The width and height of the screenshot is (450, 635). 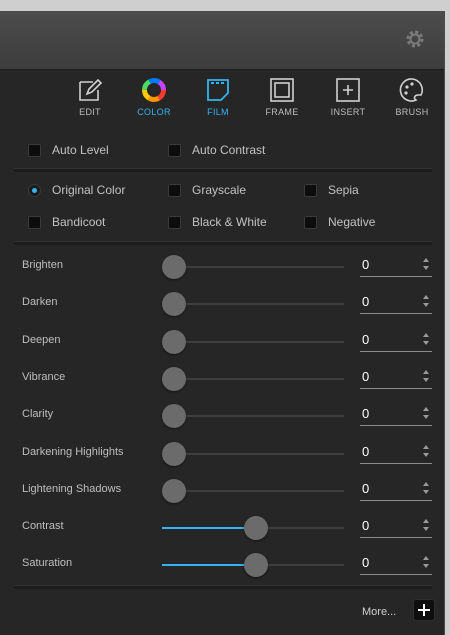 I want to click on tool-tabs: EDIT COLOR FILM FRAME INSERT BRUSH, so click(x=222, y=103).